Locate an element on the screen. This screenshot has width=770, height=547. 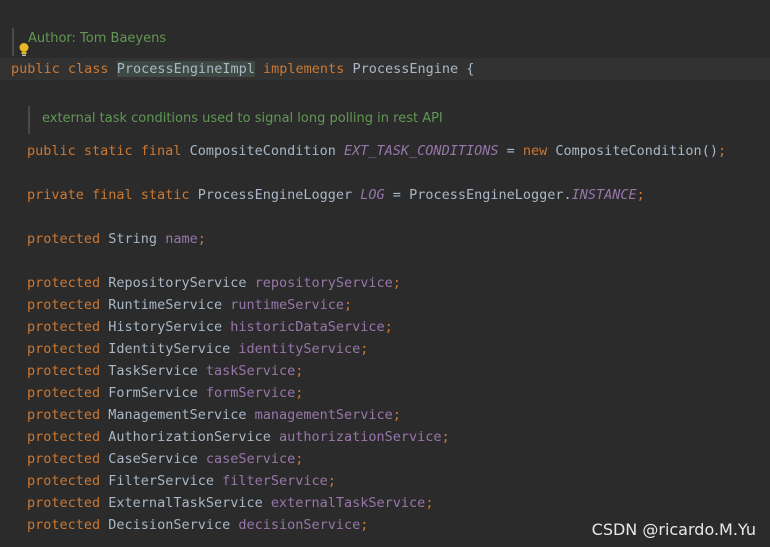
field-name: formService is located at coordinates (250, 393).